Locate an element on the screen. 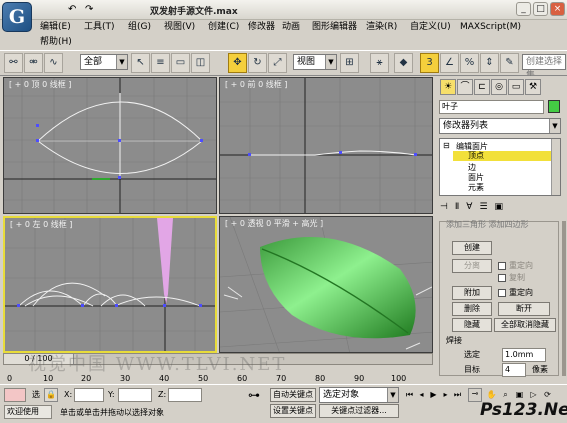 This screenshot has height=423, width=567. z-label: Z: is located at coordinates (162, 394).